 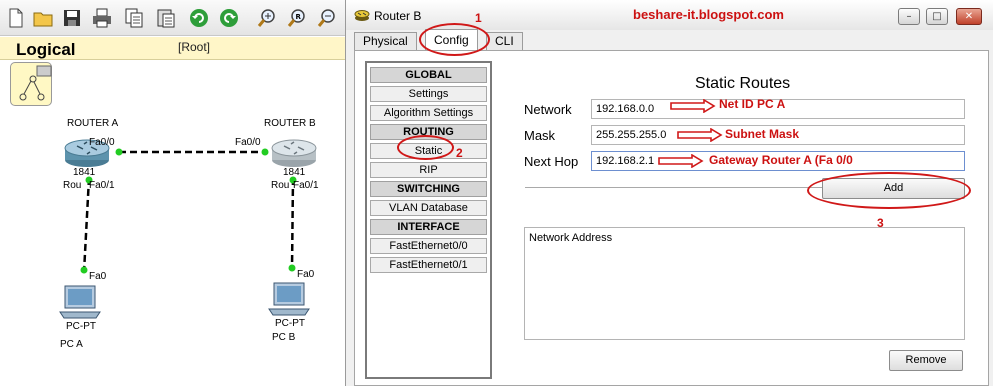 I want to click on nav-item-fastethernet0-1: FastEthernet0/1, so click(x=428, y=265).